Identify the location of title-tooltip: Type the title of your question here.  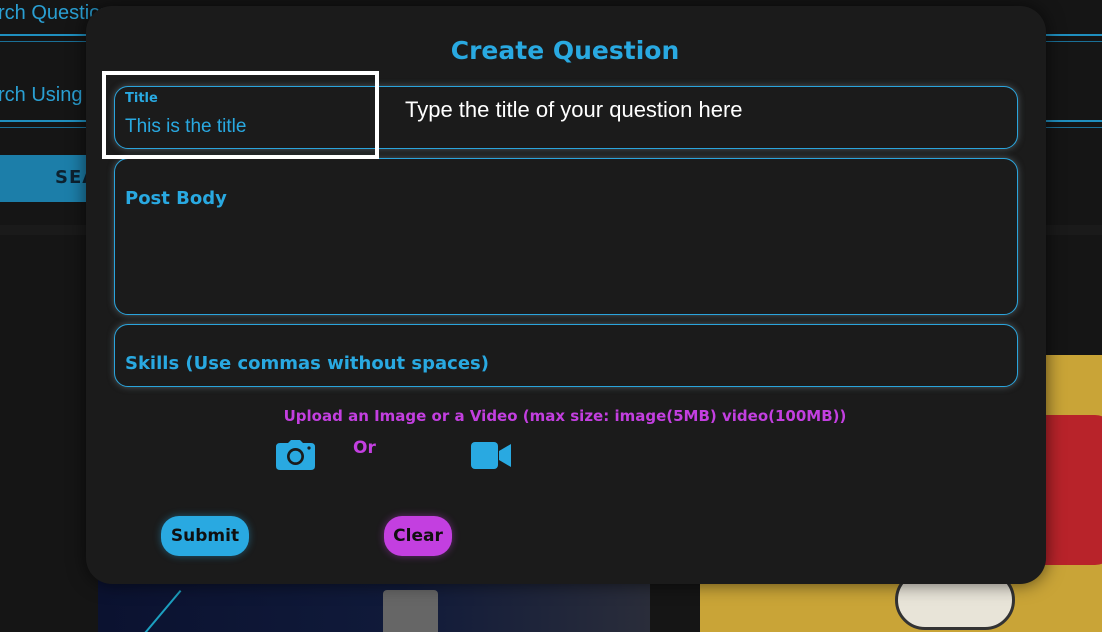
(574, 109).